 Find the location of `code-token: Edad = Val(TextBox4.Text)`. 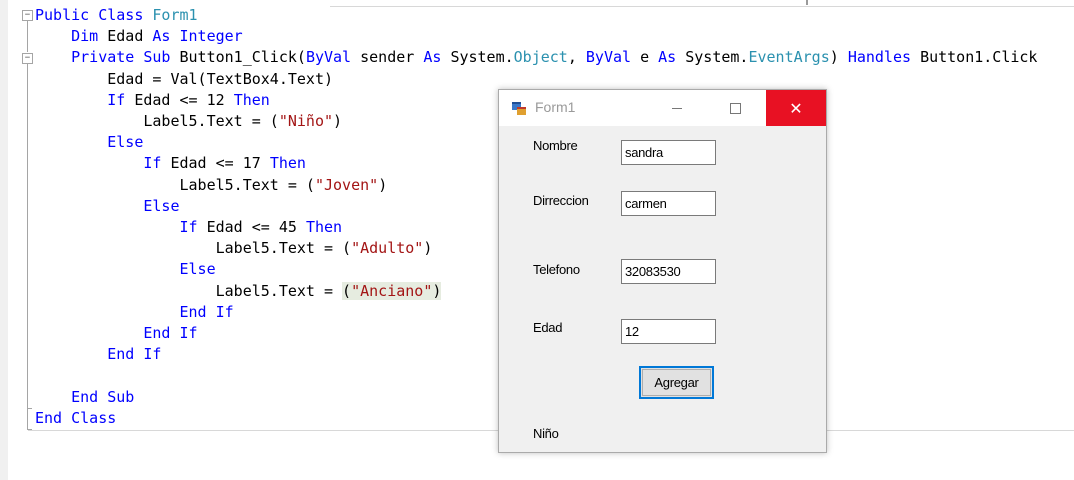

code-token: Edad = Val(TextBox4.Text) is located at coordinates (184, 78).